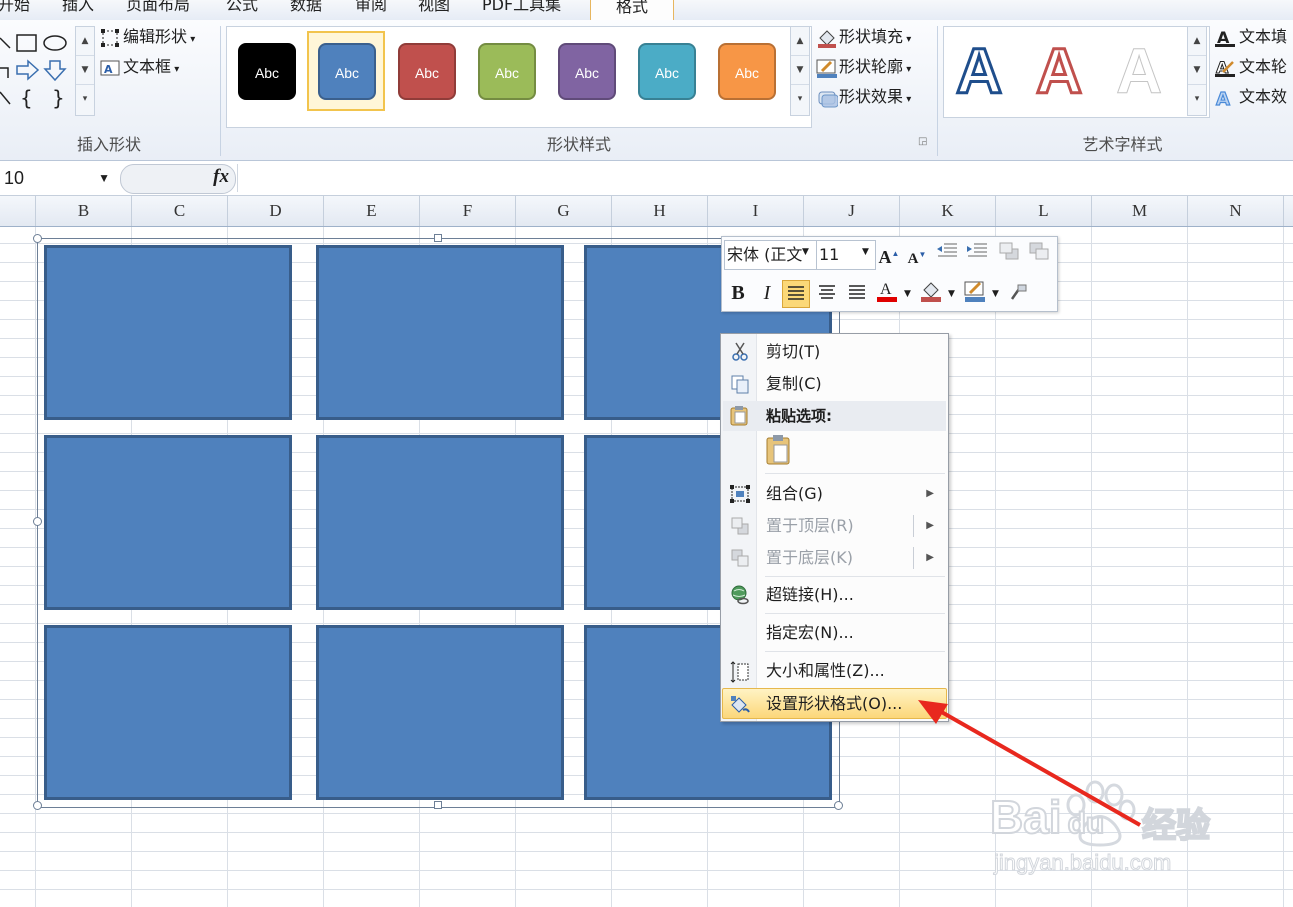  What do you see at coordinates (779, 450) in the screenshot?
I see `paste-option-button` at bounding box center [779, 450].